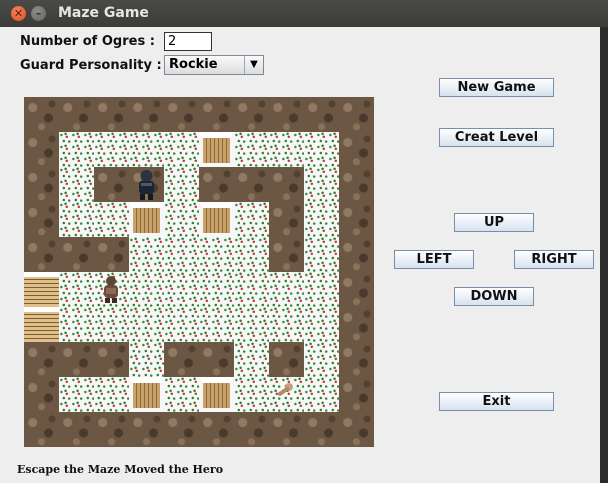 Image resolution: width=608 pixels, height=483 pixels. Describe the element at coordinates (91, 65) in the screenshot. I see `personality-label: Guard Personality :` at that location.